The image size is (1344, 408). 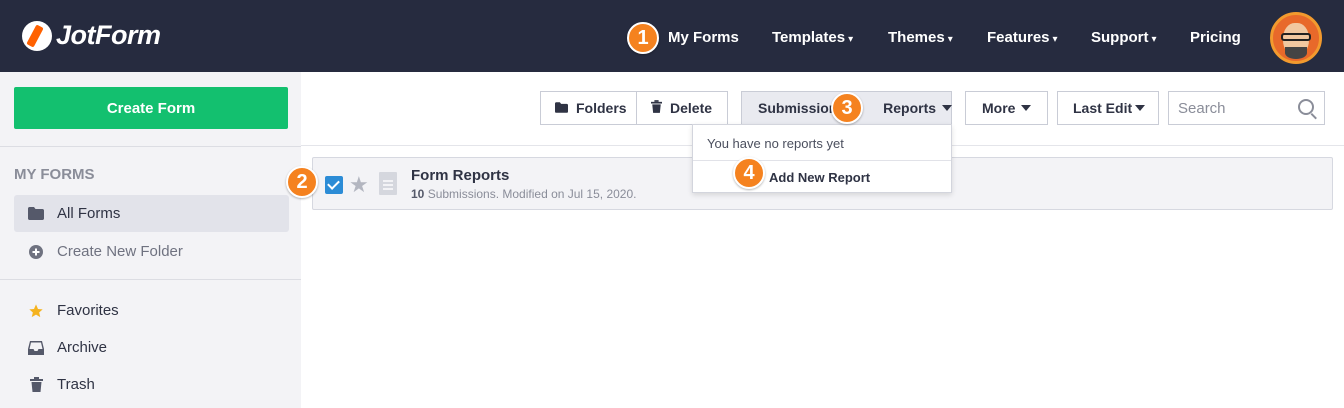 I want to click on sidebar-item-archive: Archive, so click(x=151, y=347).